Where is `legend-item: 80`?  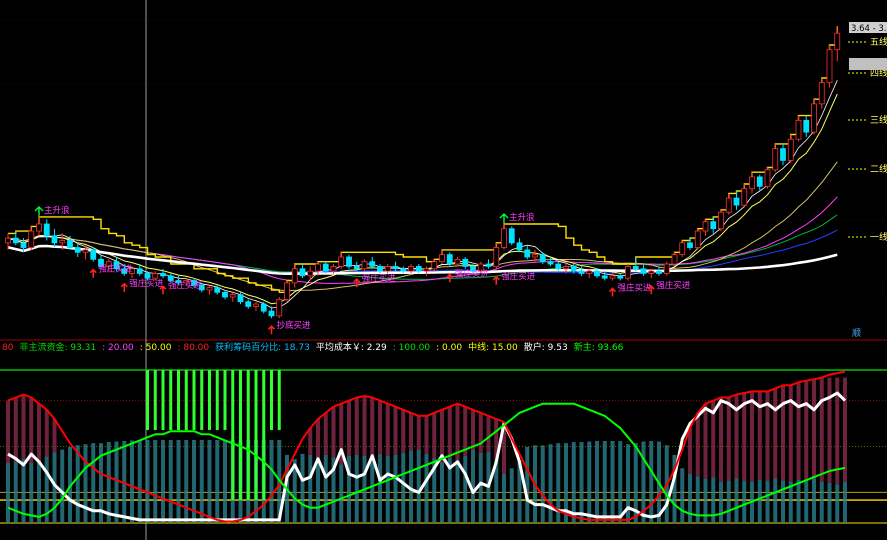 legend-item: 80 is located at coordinates (8, 348).